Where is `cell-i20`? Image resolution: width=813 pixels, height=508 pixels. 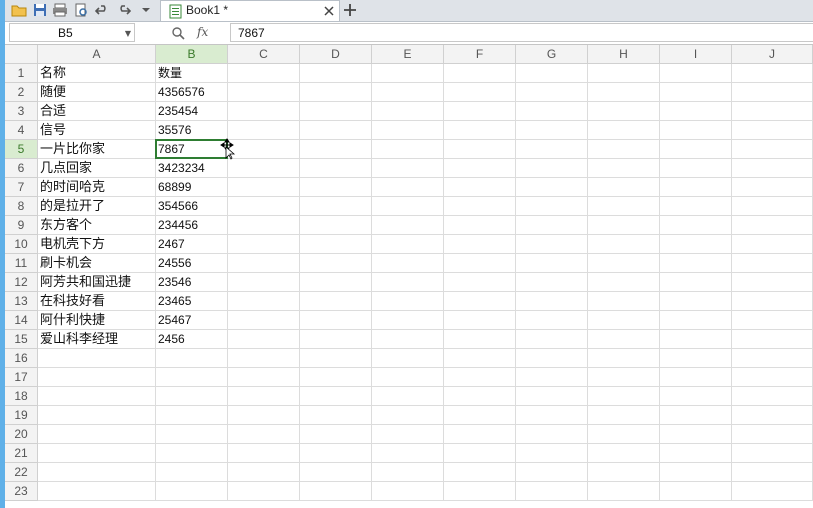
cell-i20 is located at coordinates (696, 434).